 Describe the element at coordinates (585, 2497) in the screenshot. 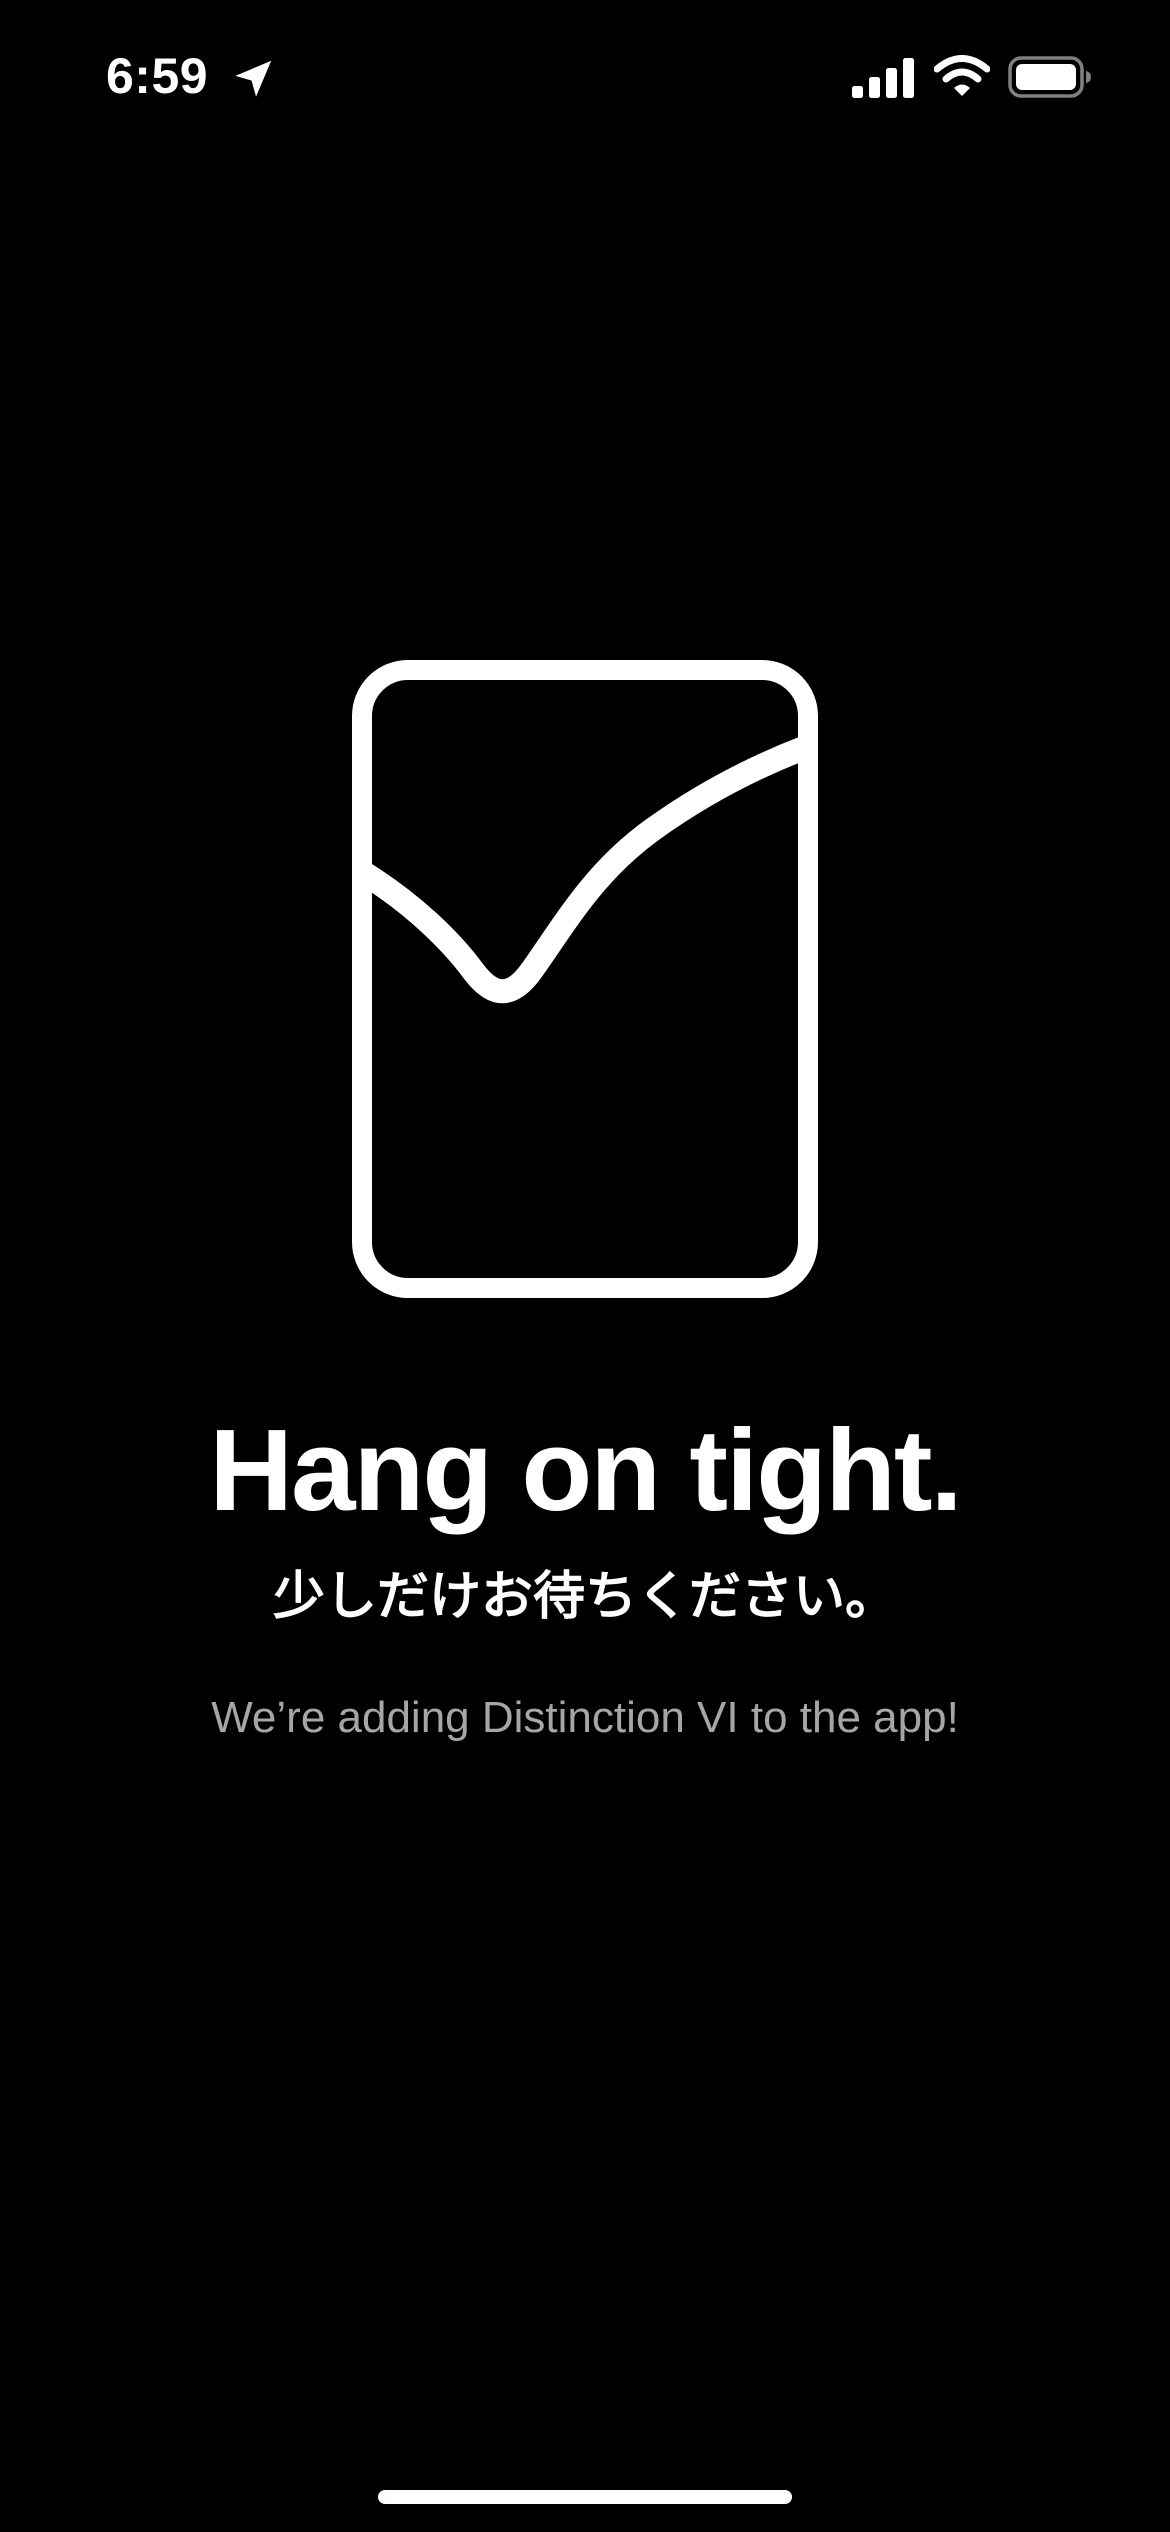

I see `home-indicator` at that location.